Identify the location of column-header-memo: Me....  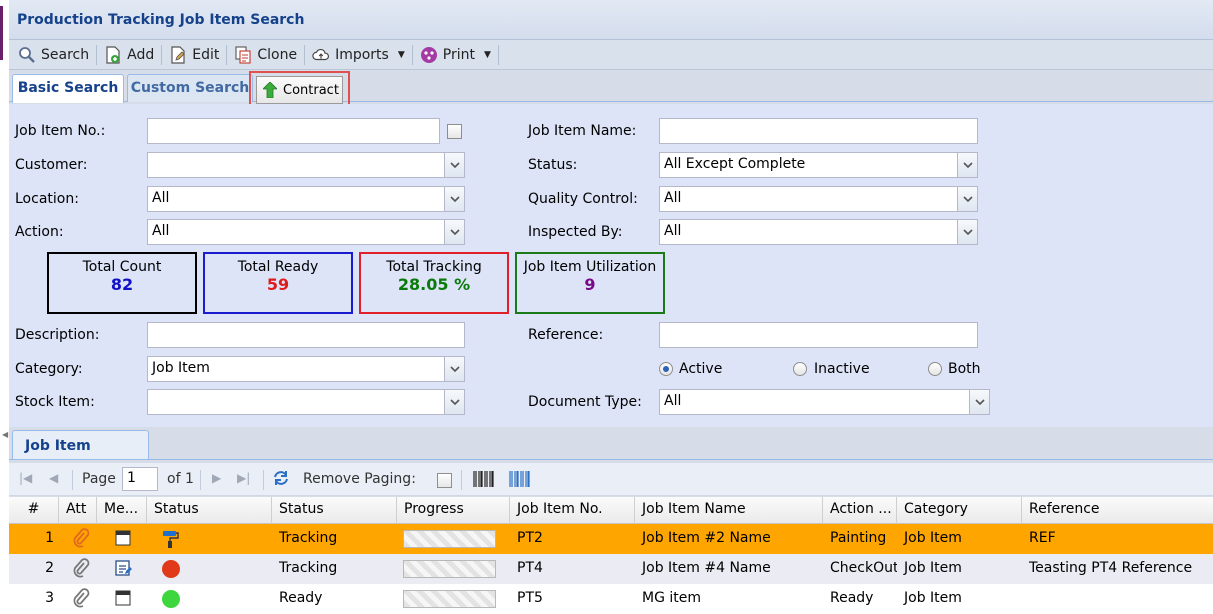
(122, 510).